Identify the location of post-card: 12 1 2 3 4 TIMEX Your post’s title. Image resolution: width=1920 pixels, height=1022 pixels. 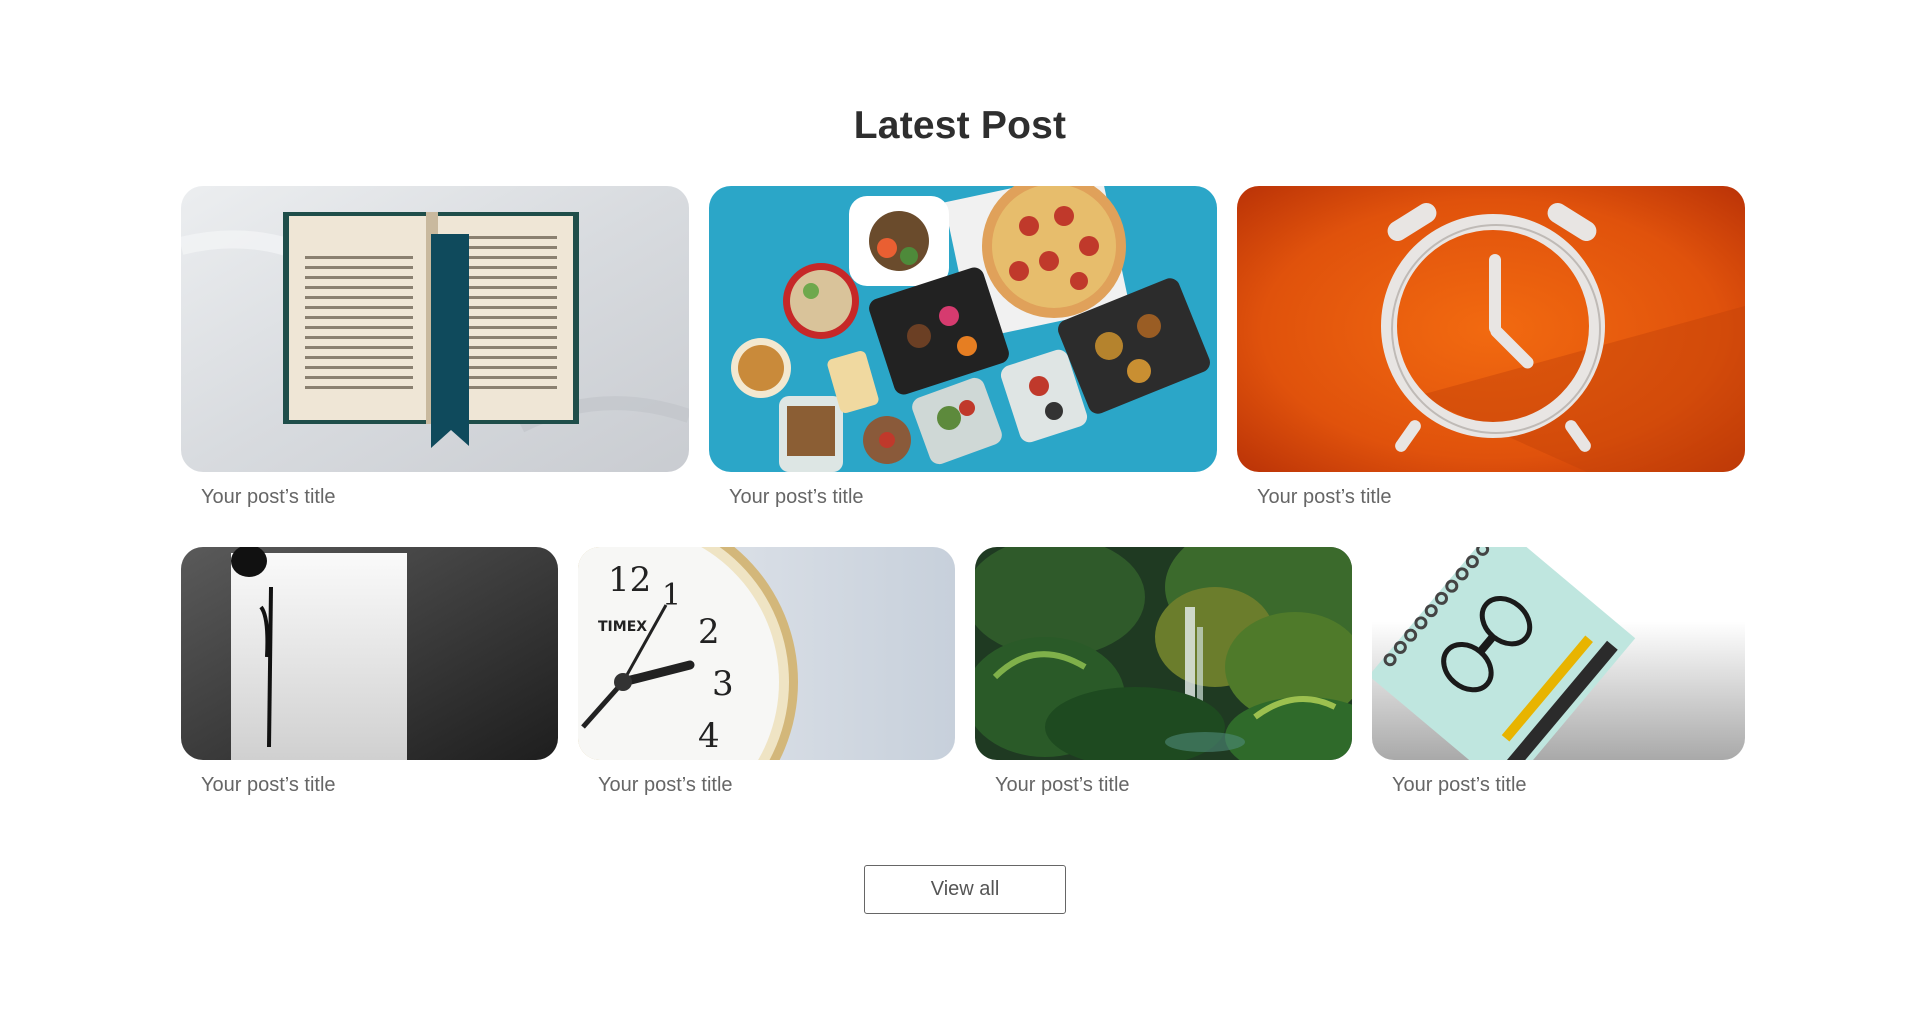
(766, 672).